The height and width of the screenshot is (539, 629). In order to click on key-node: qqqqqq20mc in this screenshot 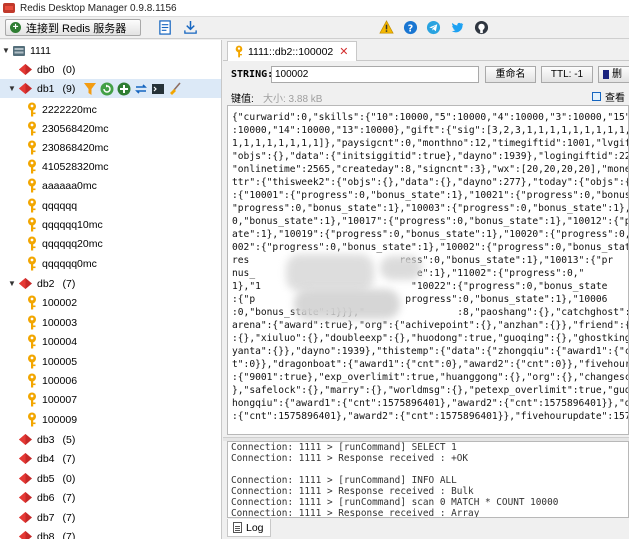, I will do `click(64, 243)`.